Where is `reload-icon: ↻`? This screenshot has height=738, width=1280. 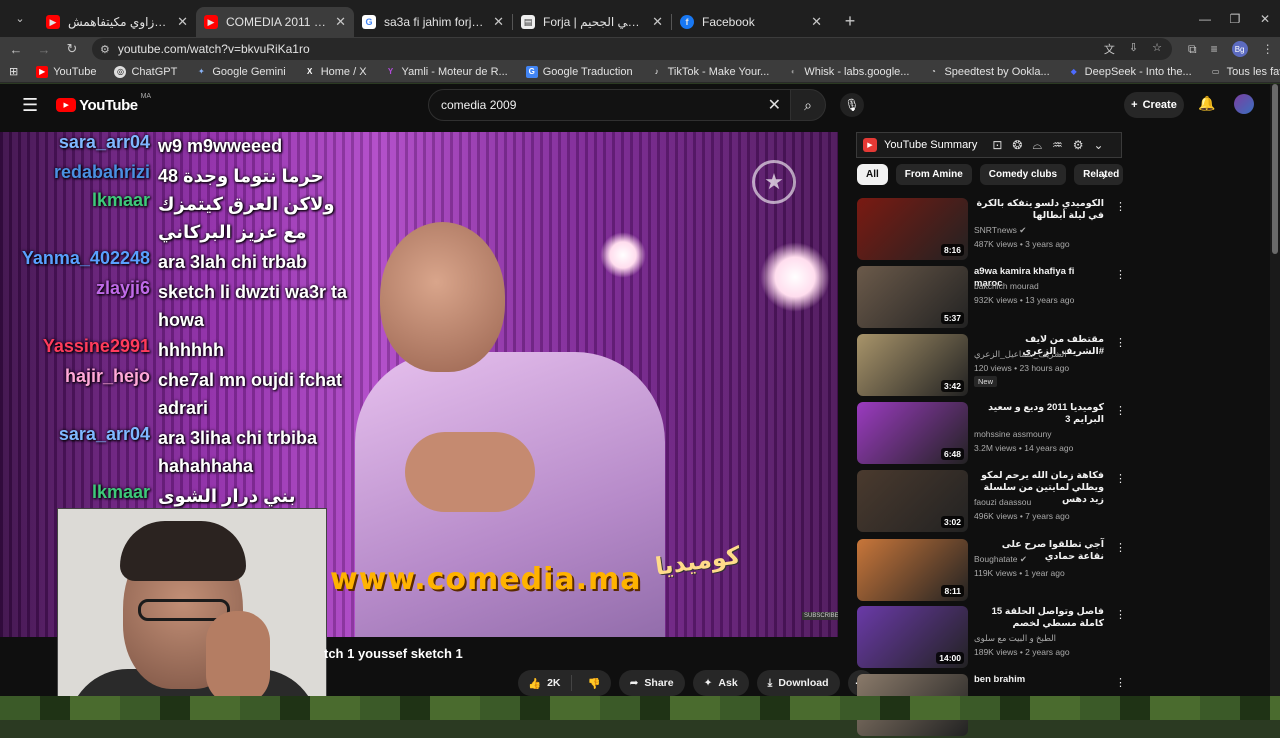 reload-icon: ↻ is located at coordinates (72, 49).